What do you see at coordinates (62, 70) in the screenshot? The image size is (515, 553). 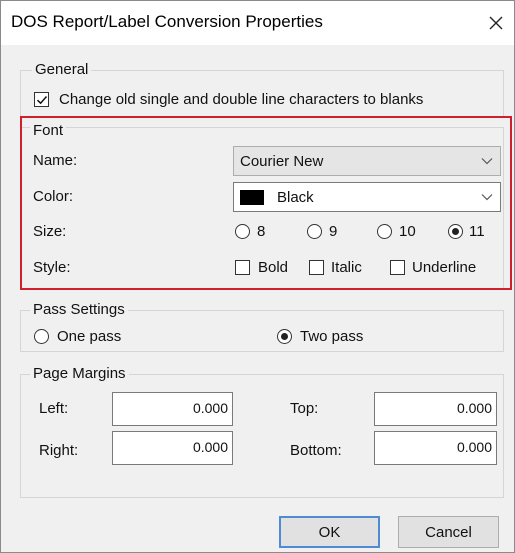 I see `general-legend: General` at bounding box center [62, 70].